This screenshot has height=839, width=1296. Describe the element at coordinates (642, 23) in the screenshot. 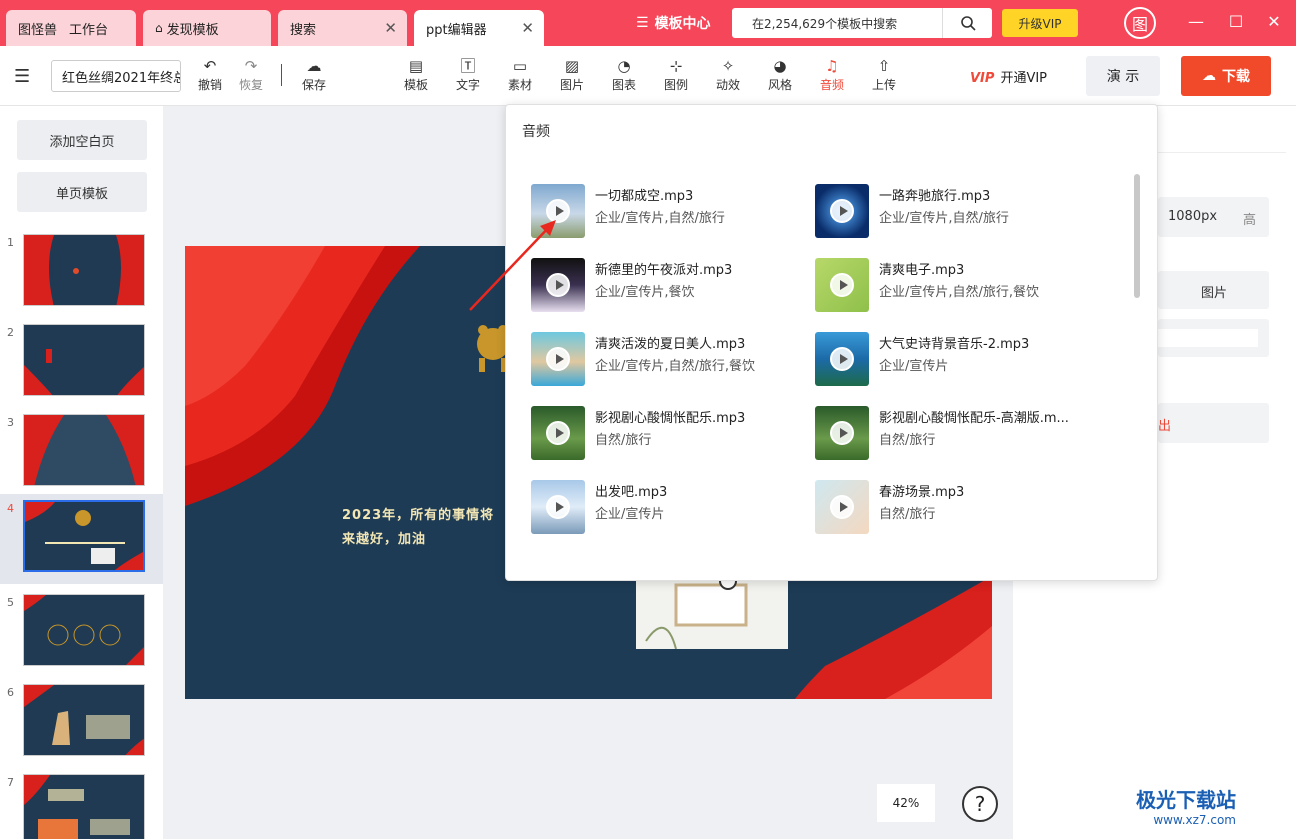

I see `menu-icon: ☰` at that location.